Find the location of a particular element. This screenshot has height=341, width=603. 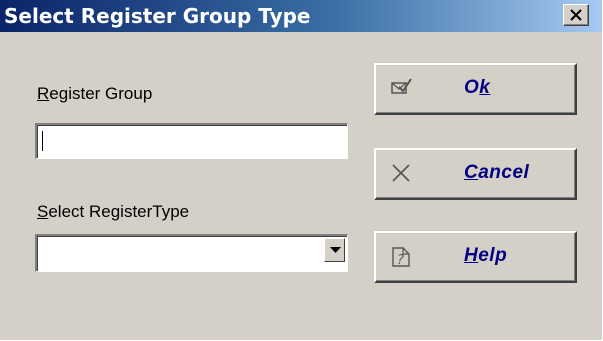

cancel-button-label: Cancel is located at coordinates (497, 172).